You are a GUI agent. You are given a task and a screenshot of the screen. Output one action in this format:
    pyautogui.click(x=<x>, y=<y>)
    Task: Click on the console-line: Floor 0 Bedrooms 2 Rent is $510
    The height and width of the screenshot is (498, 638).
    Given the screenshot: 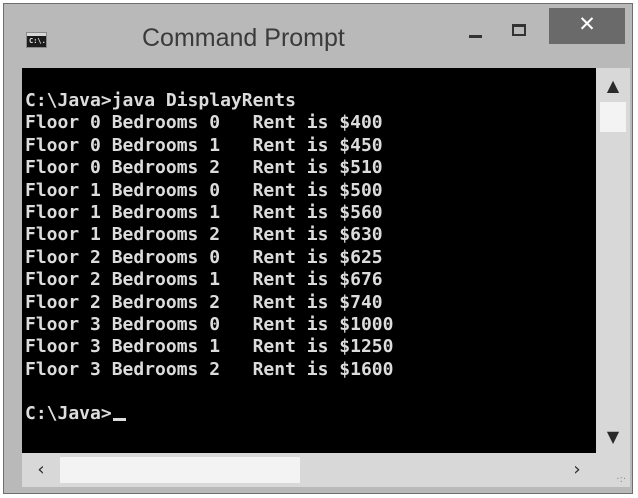 What is the action you would take?
    pyautogui.click(x=204, y=168)
    